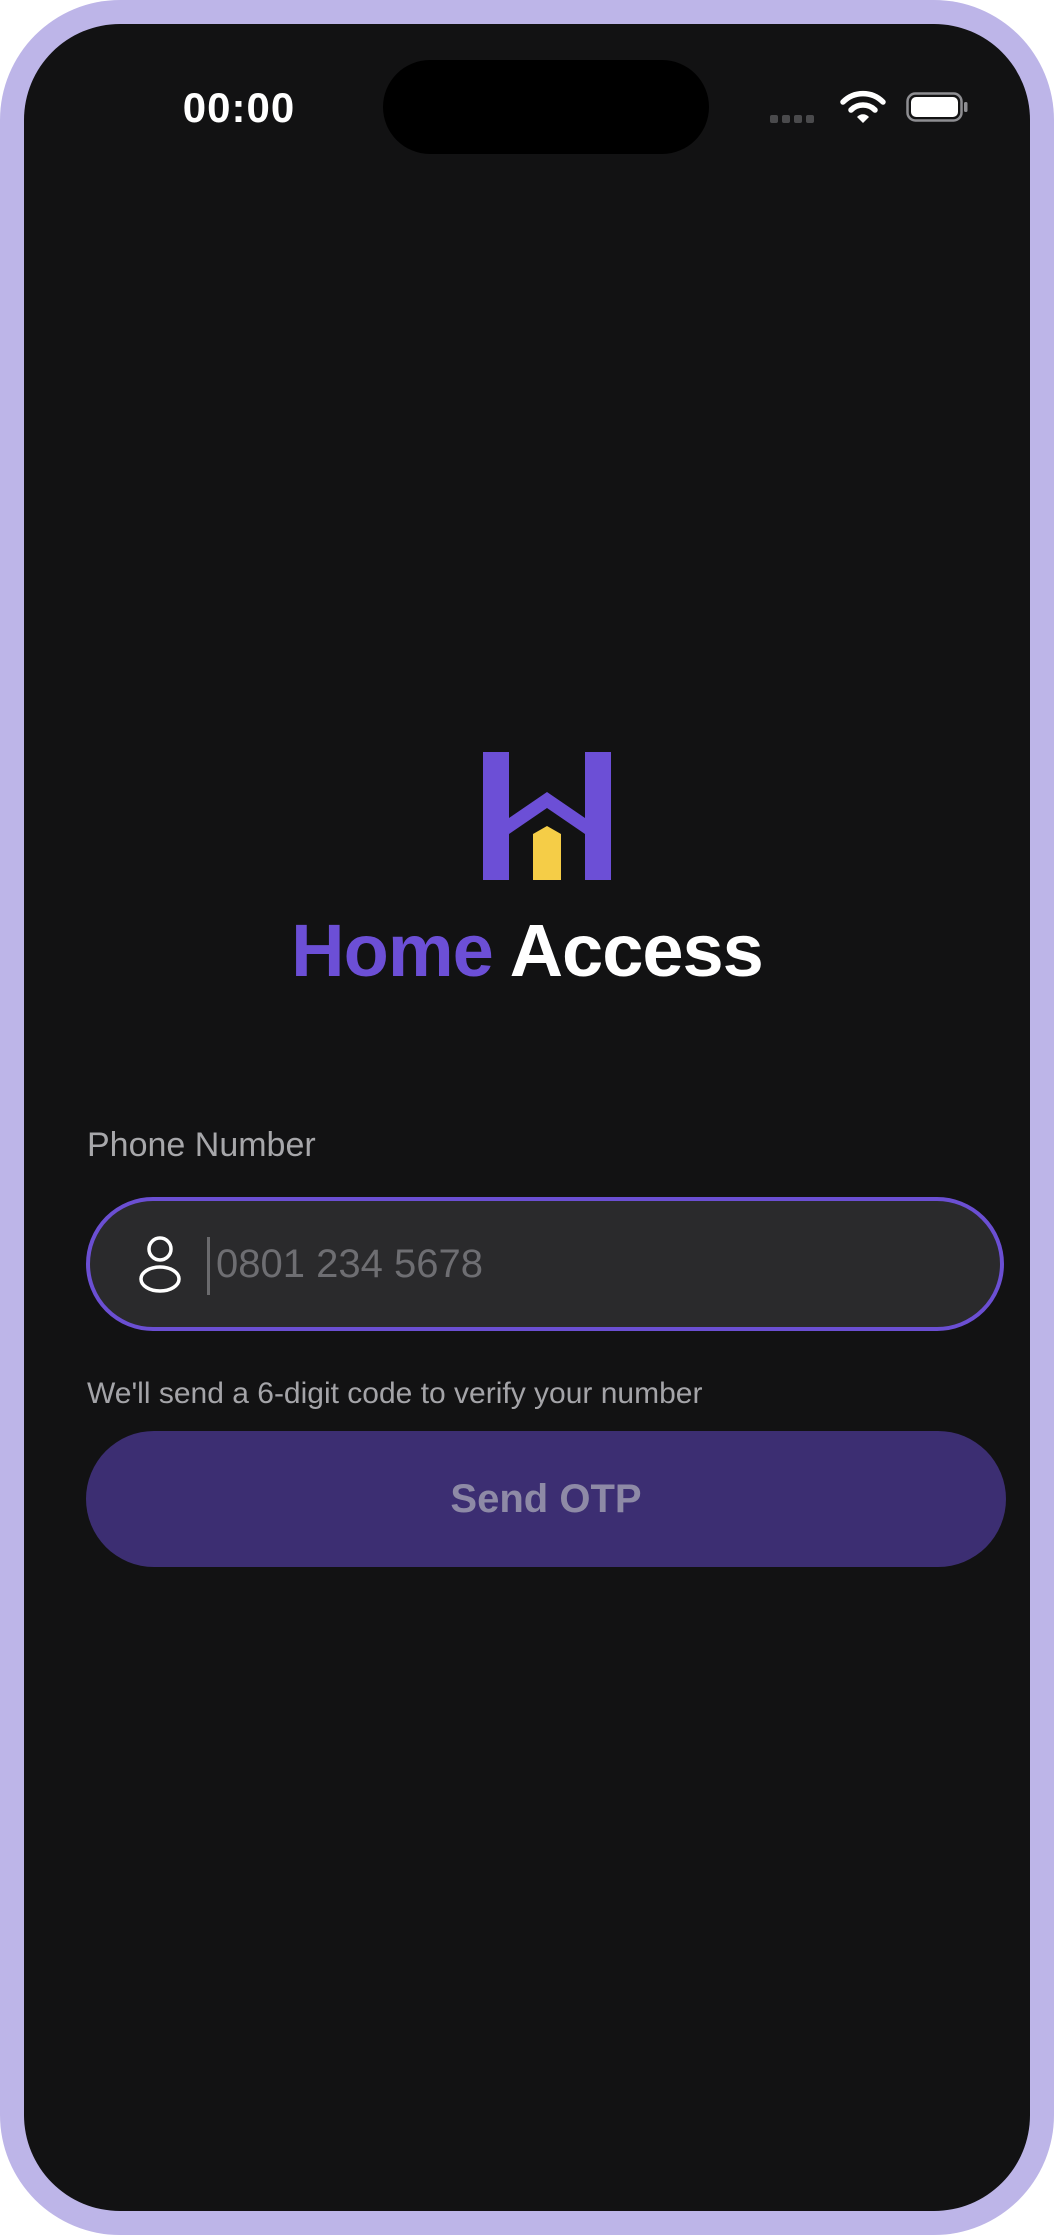 This screenshot has width=1054, height=2235. I want to click on phone-number-label: Phone Number, so click(201, 1145).